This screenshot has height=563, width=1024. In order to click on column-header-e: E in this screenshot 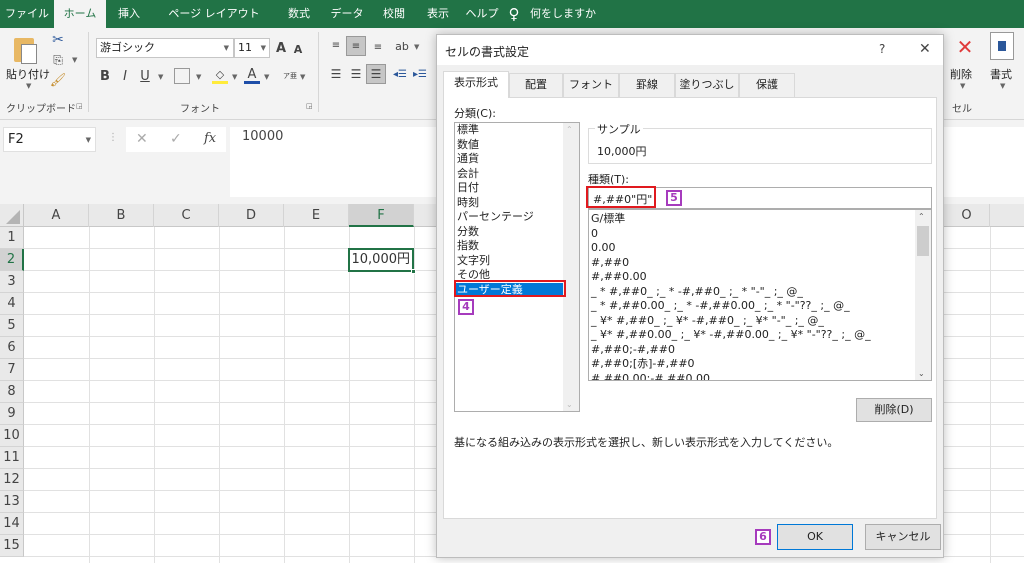, I will do `click(316, 215)`.